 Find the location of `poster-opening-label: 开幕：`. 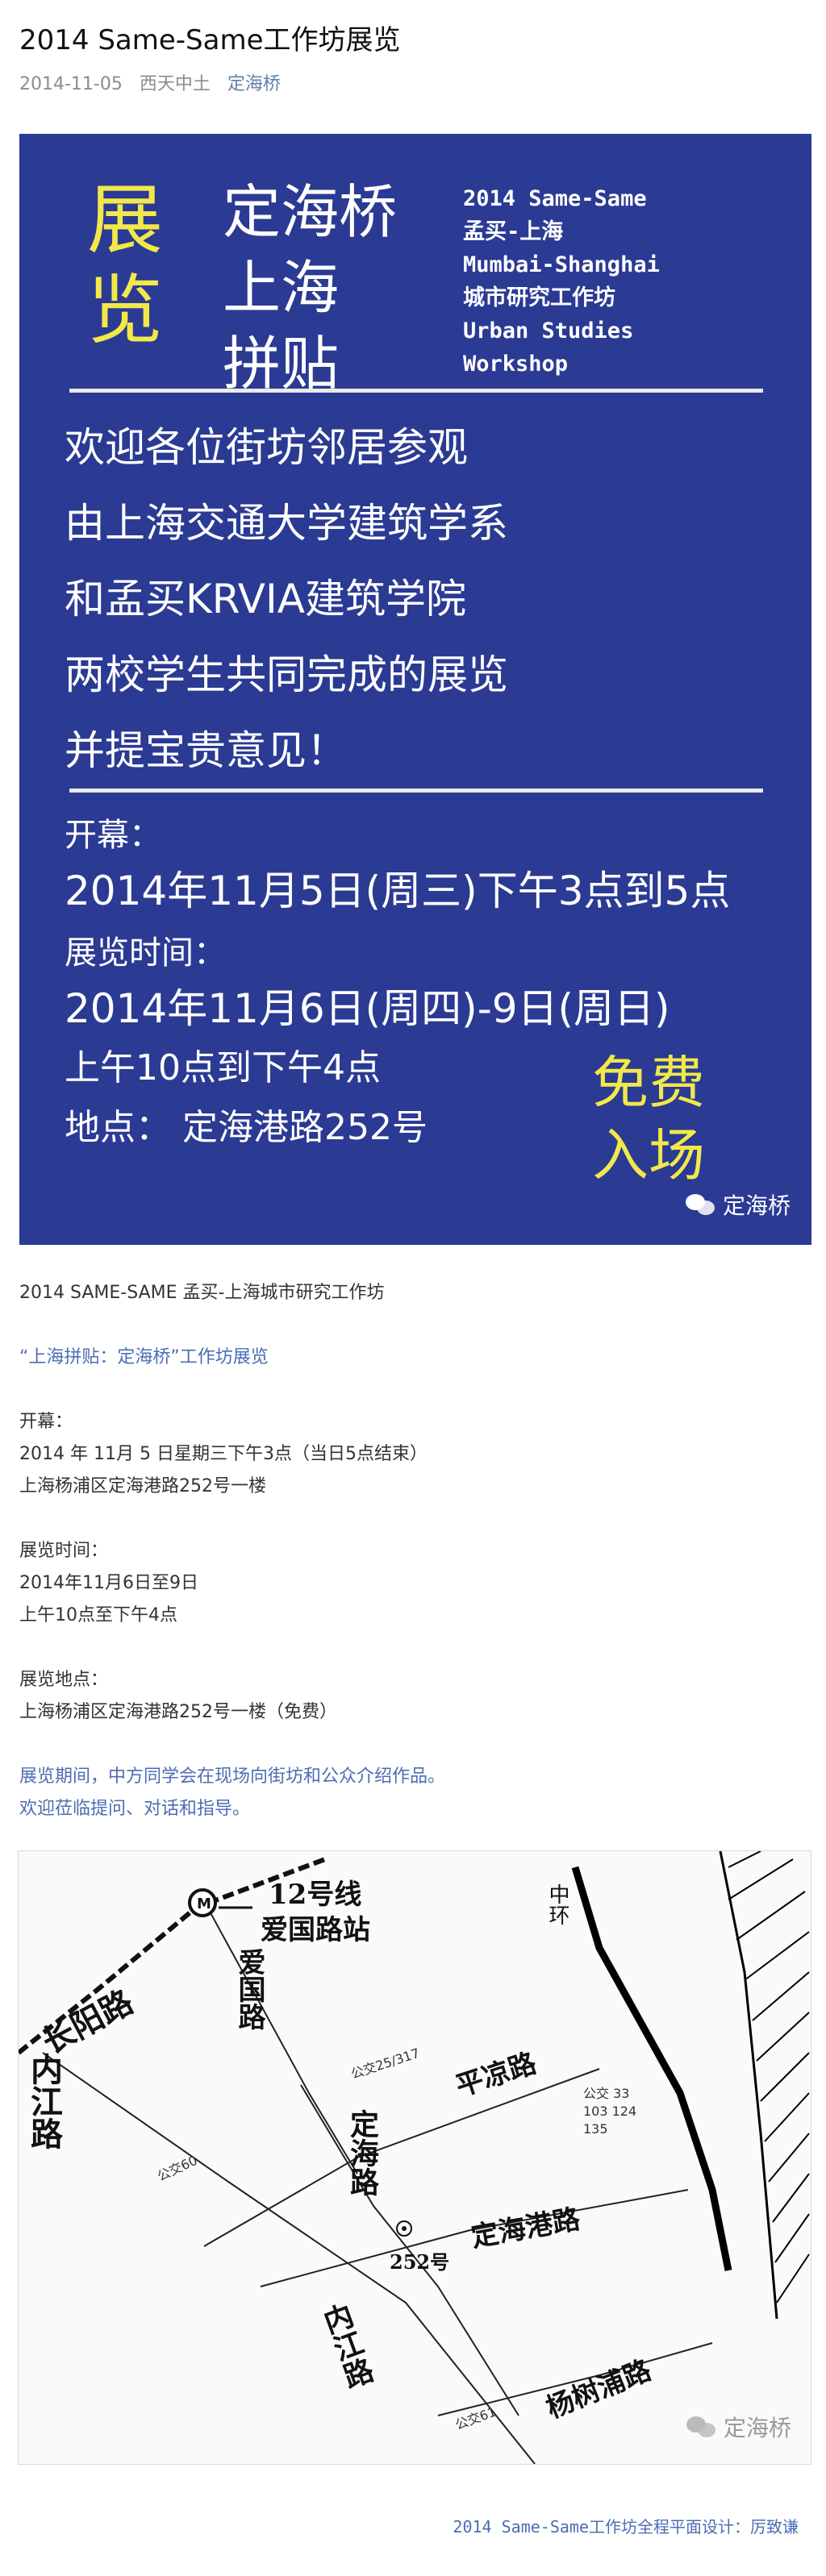

poster-opening-label: 开幕： is located at coordinates (113, 836).